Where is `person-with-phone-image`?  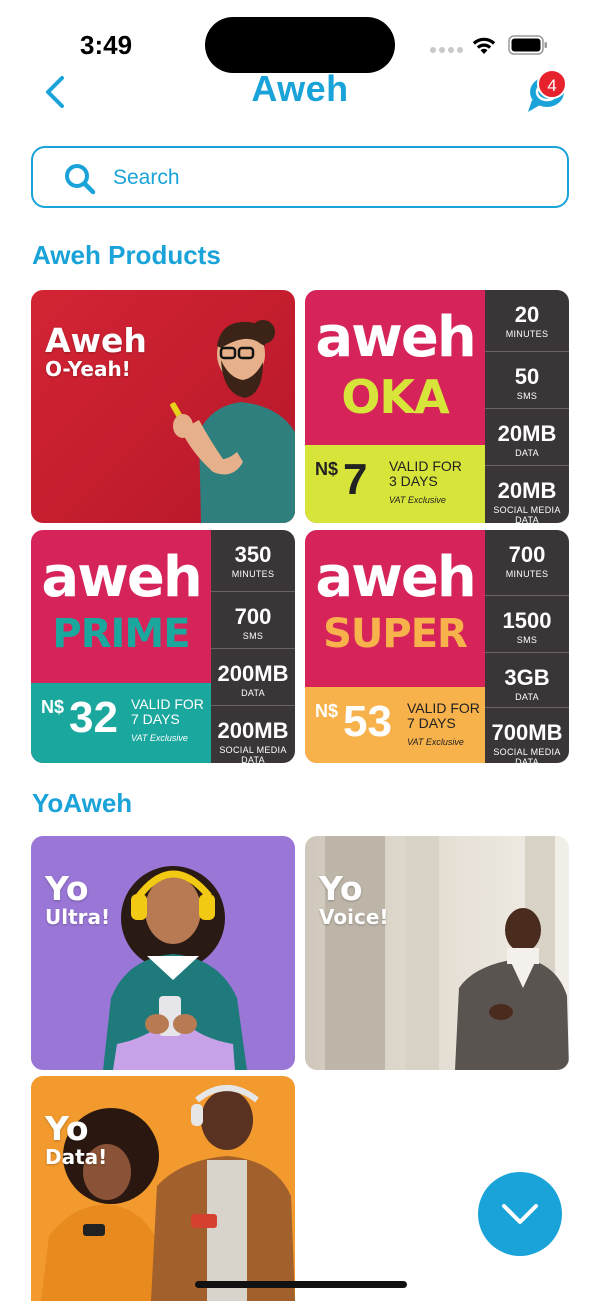
person-with-phone-image is located at coordinates (232, 421).